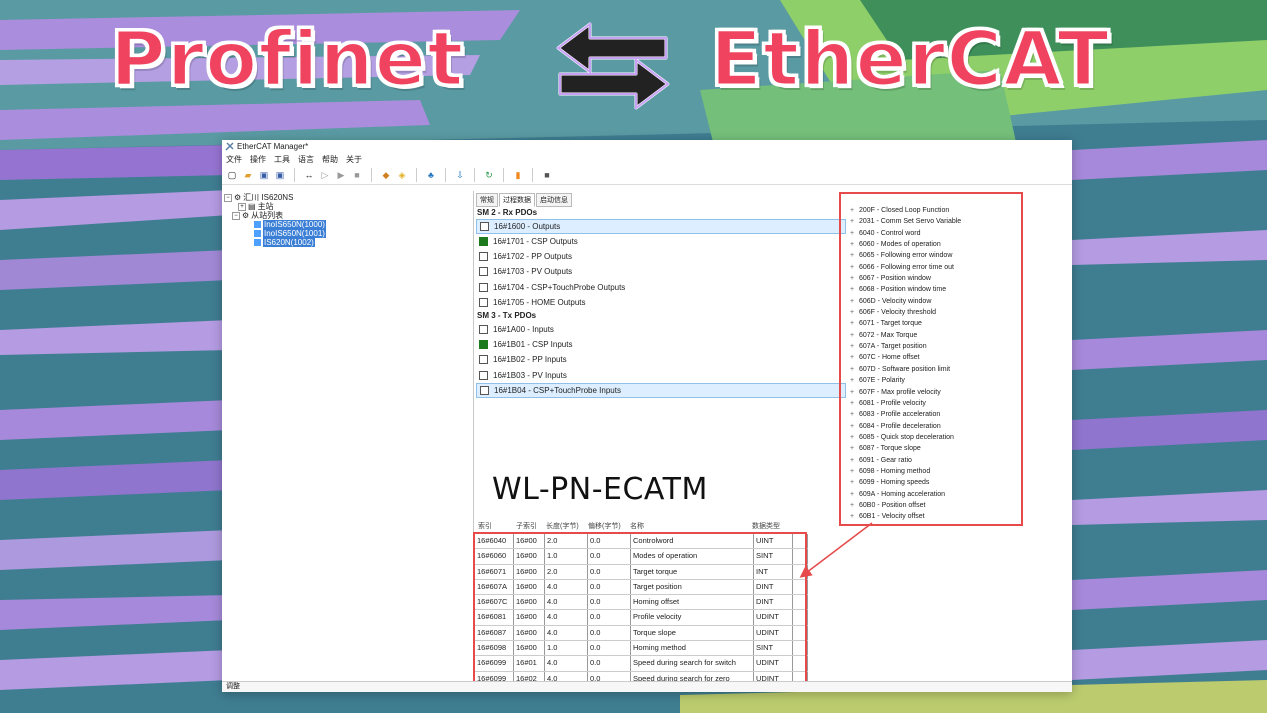 The height and width of the screenshot is (713, 1267). I want to click on save-icon: ▣, so click(264, 175).